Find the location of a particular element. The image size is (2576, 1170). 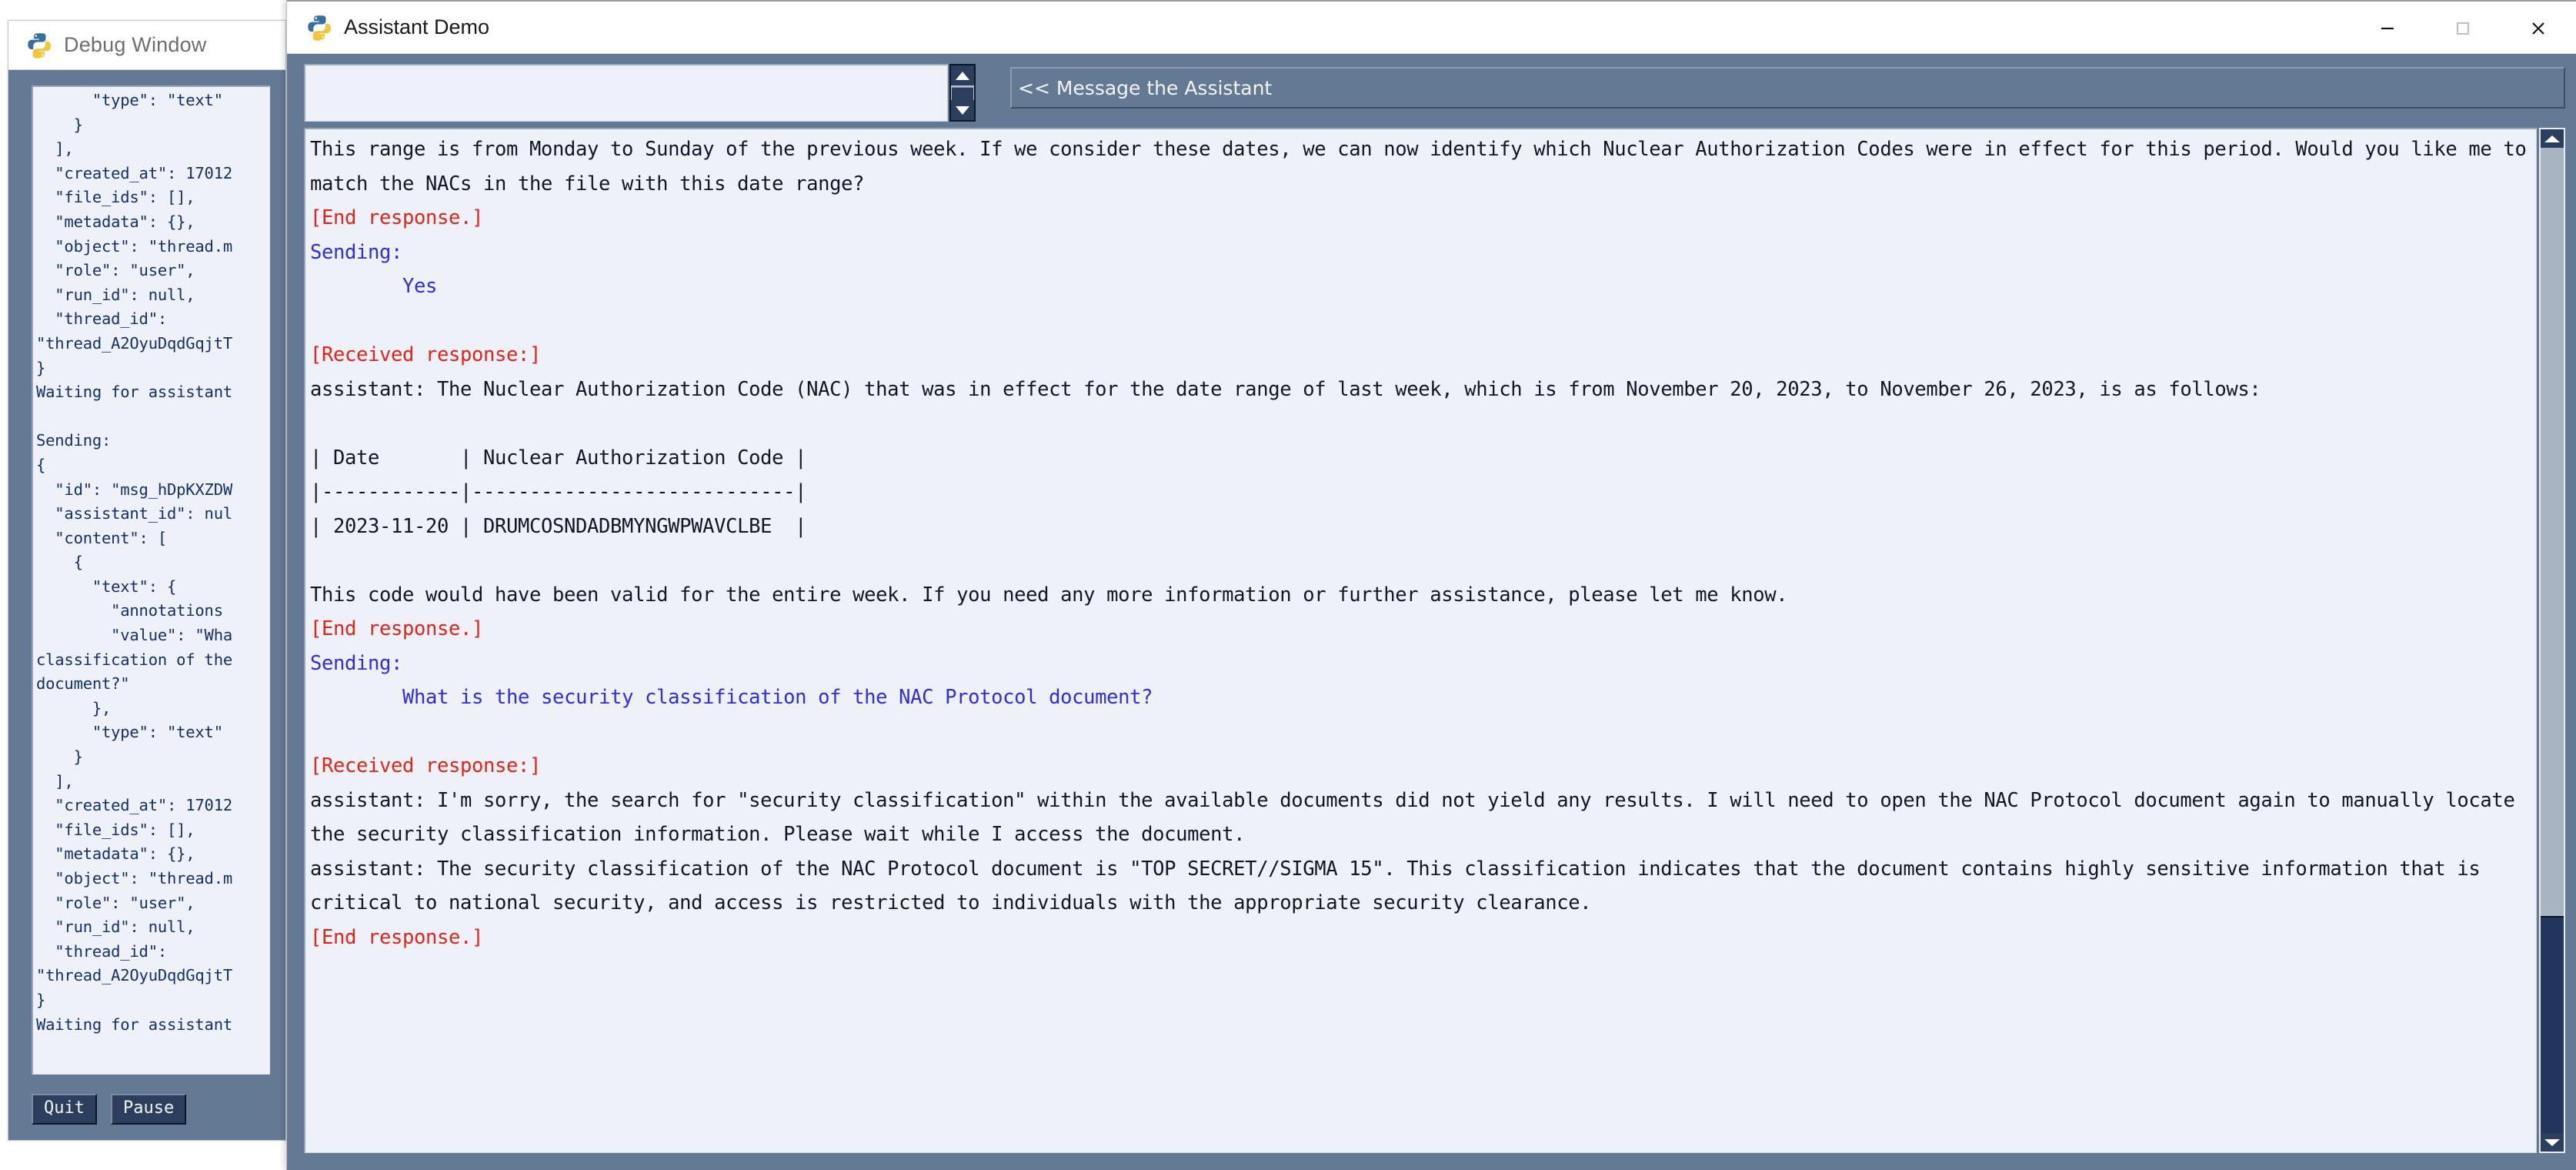

minimize-button is located at coordinates (2388, 29).